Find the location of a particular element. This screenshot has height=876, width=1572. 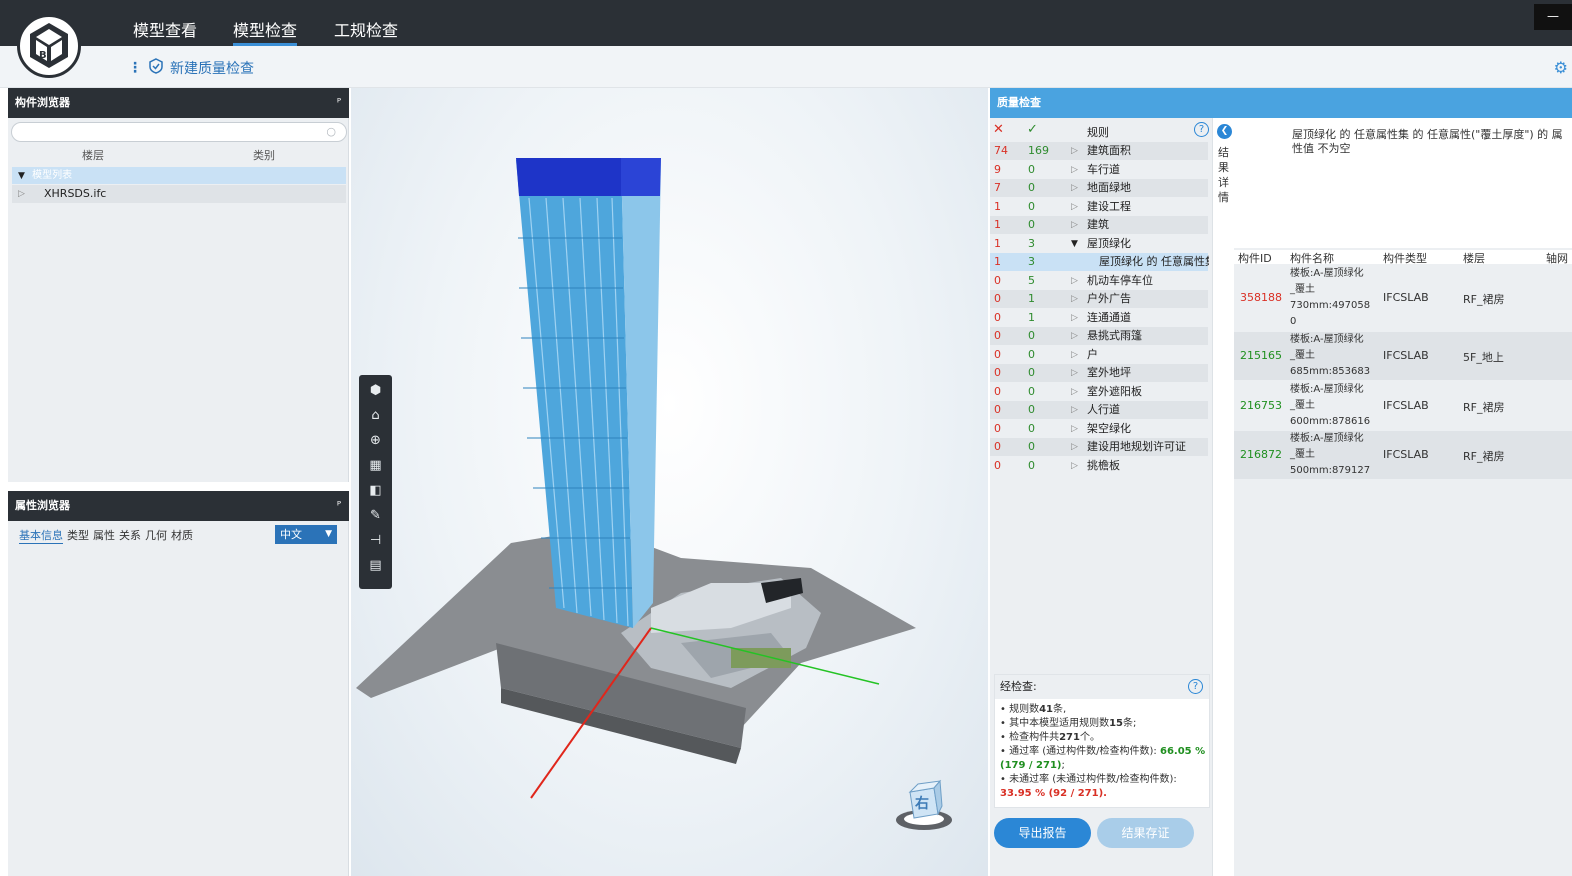

tab-type: 类型 is located at coordinates (78, 535).